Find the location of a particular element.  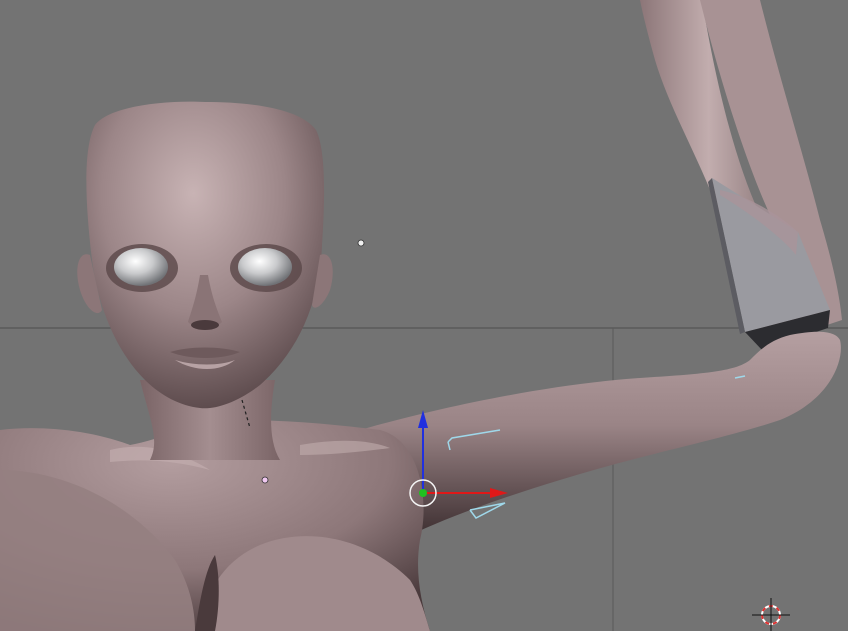

y-axis-handle is located at coordinates (423, 493).